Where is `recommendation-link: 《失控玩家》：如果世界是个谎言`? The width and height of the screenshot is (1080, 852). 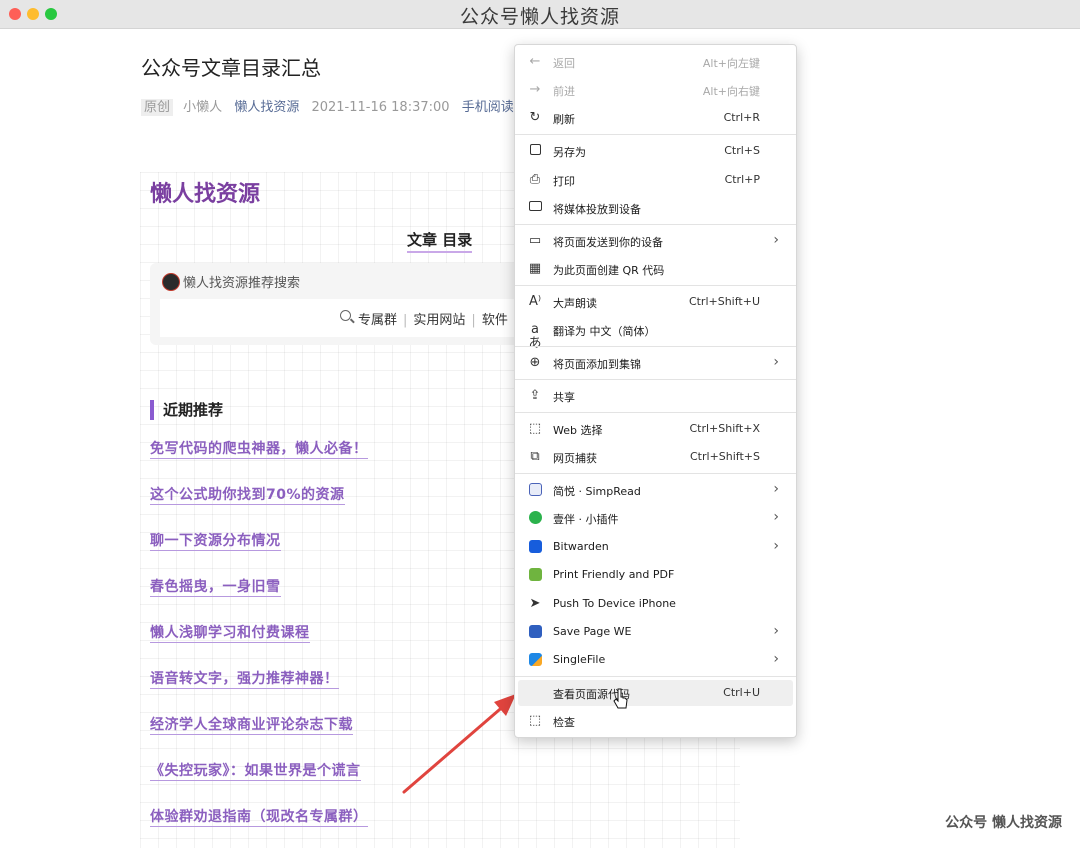
recommendation-link: 《失控玩家》：如果世界是个谎言 is located at coordinates (255, 772).